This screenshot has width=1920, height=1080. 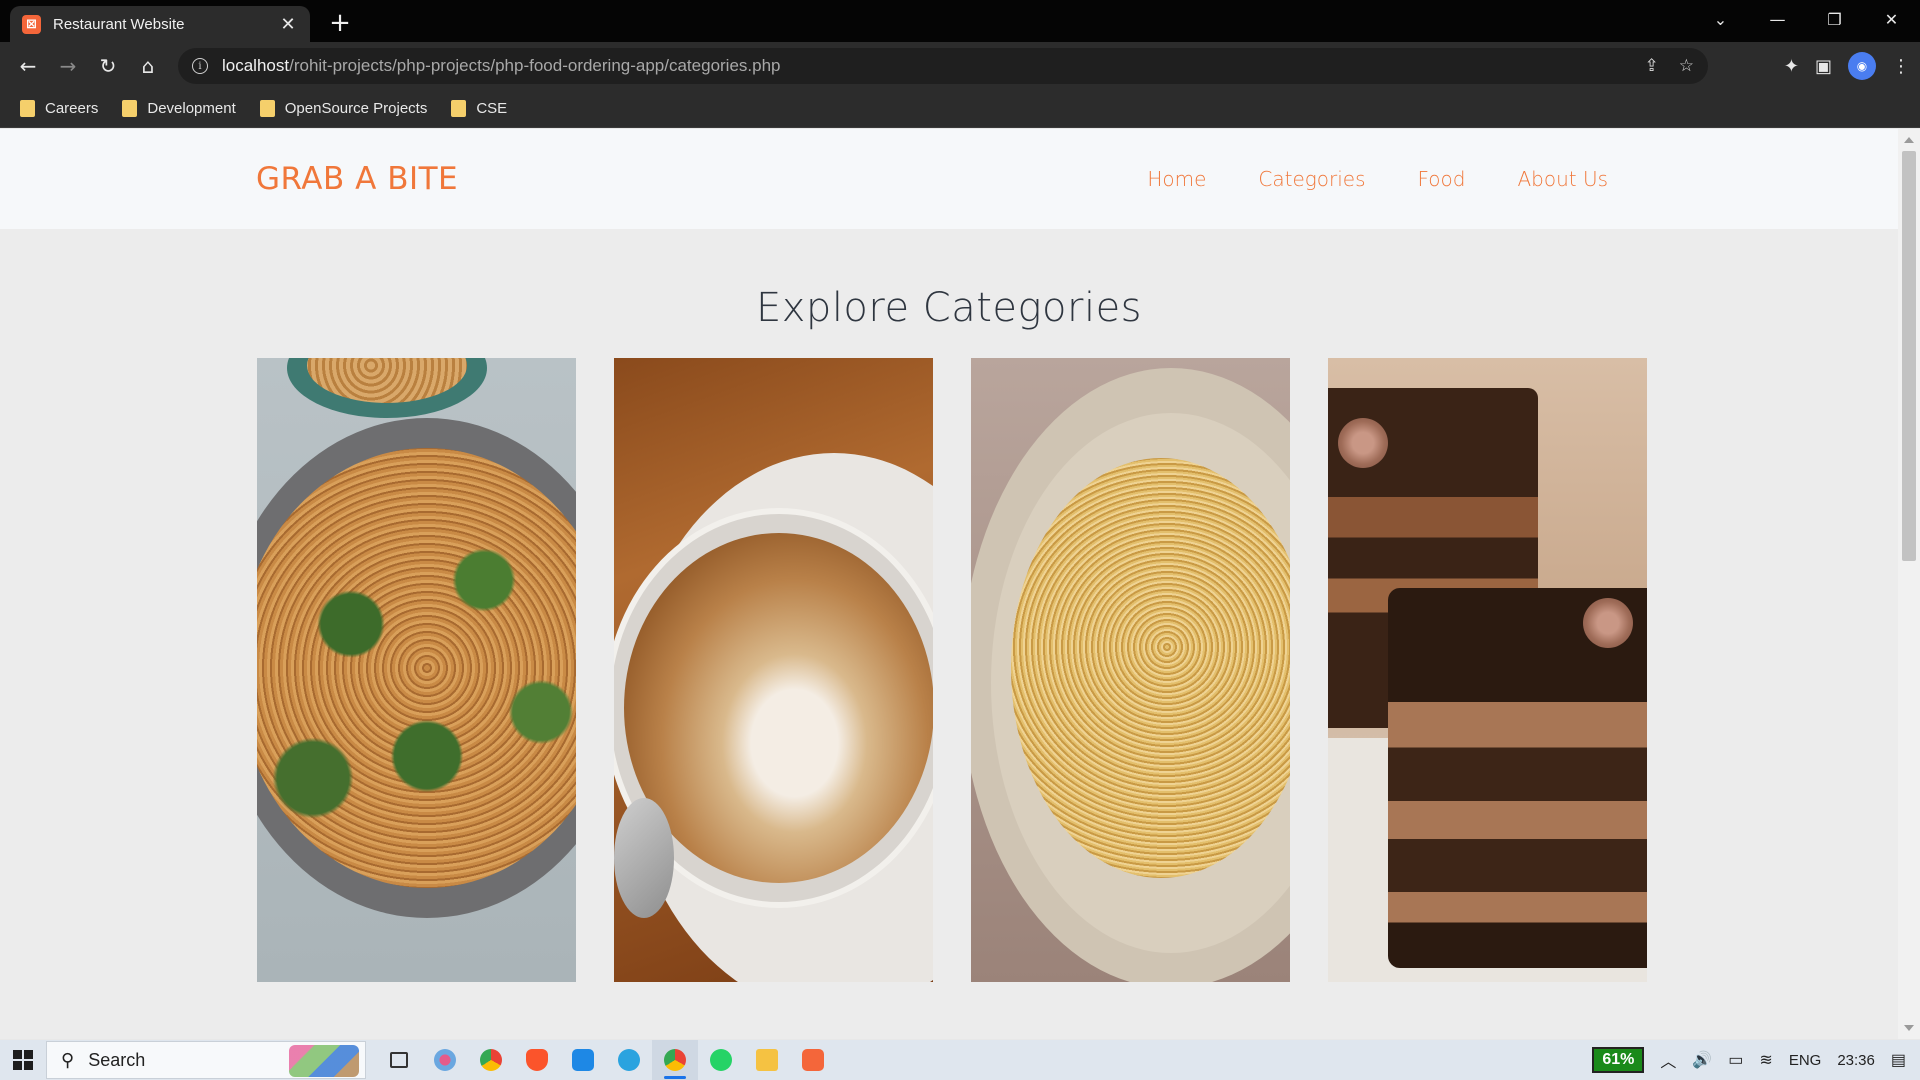 What do you see at coordinates (1898, 1060) in the screenshot?
I see `notifications-icon: ▤` at bounding box center [1898, 1060].